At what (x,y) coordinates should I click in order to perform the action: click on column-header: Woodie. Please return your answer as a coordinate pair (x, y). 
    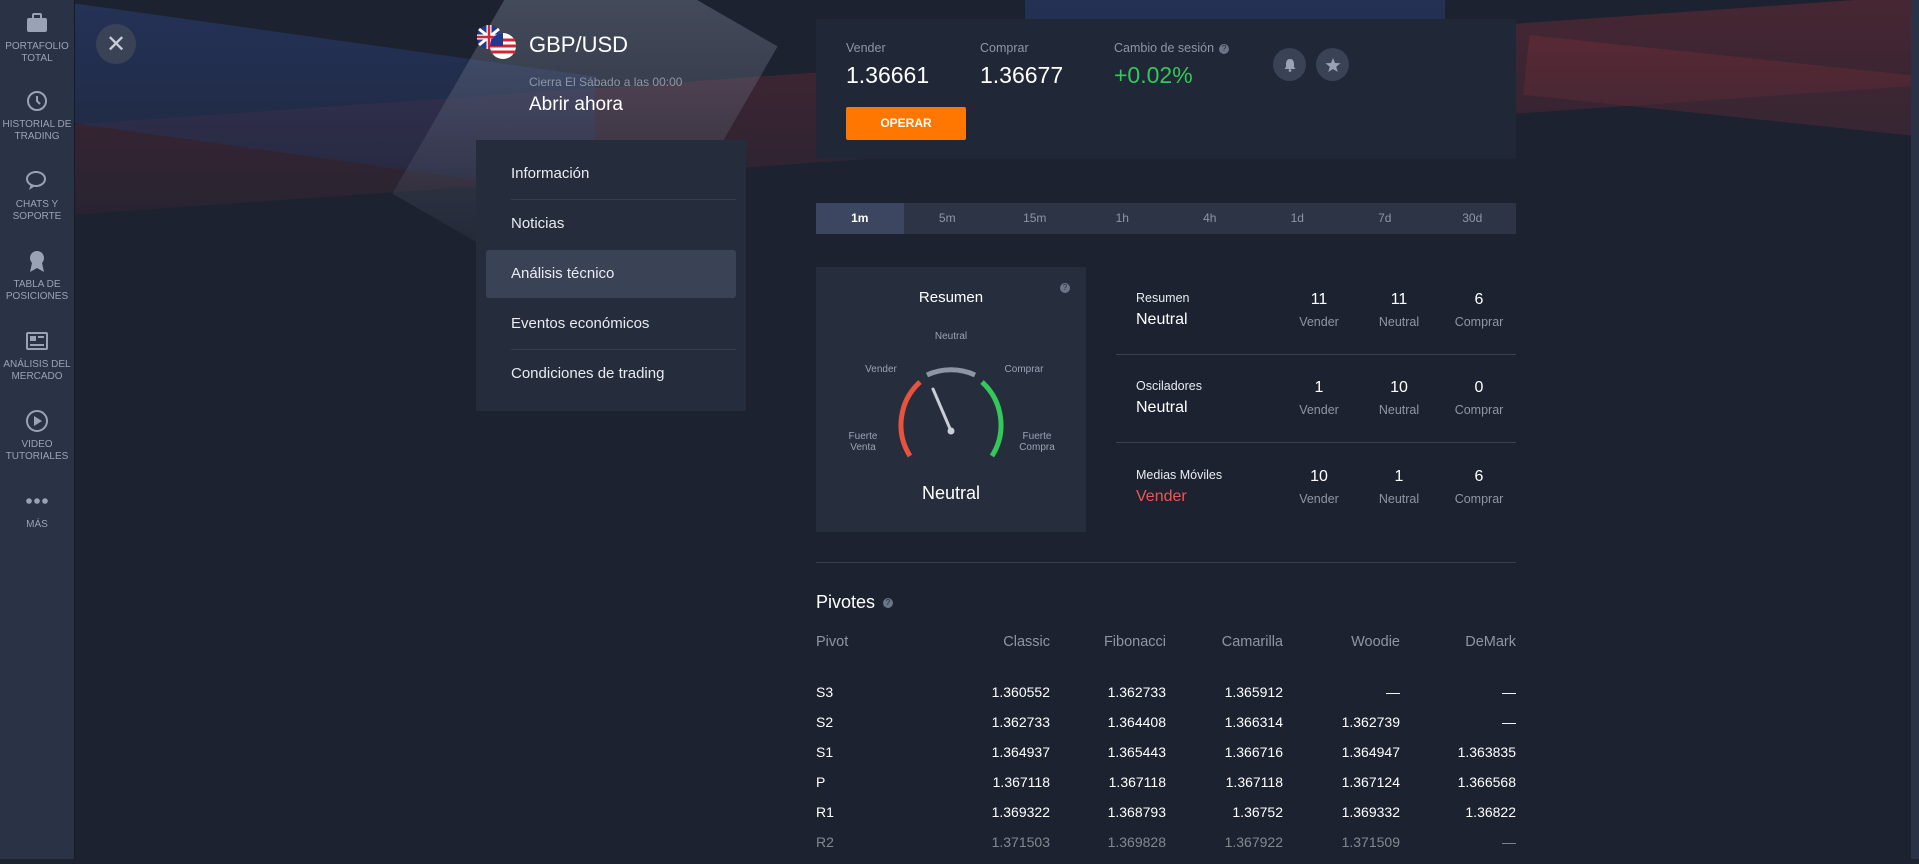
    Looking at the image, I should click on (1375, 642).